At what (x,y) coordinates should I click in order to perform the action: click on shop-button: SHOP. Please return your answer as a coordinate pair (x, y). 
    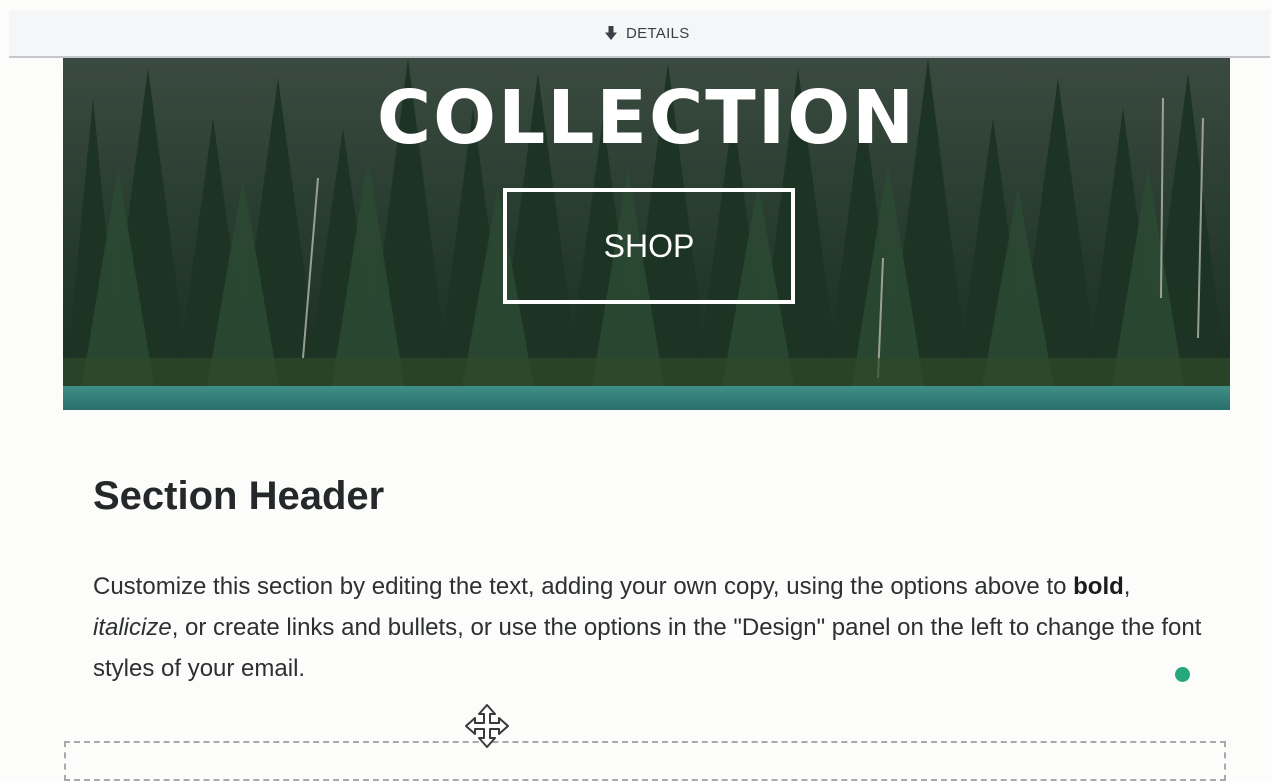
    Looking at the image, I should click on (649, 246).